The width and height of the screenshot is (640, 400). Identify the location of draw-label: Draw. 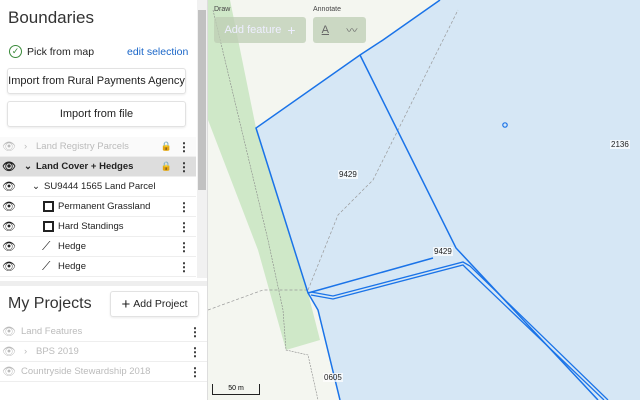
(222, 9).